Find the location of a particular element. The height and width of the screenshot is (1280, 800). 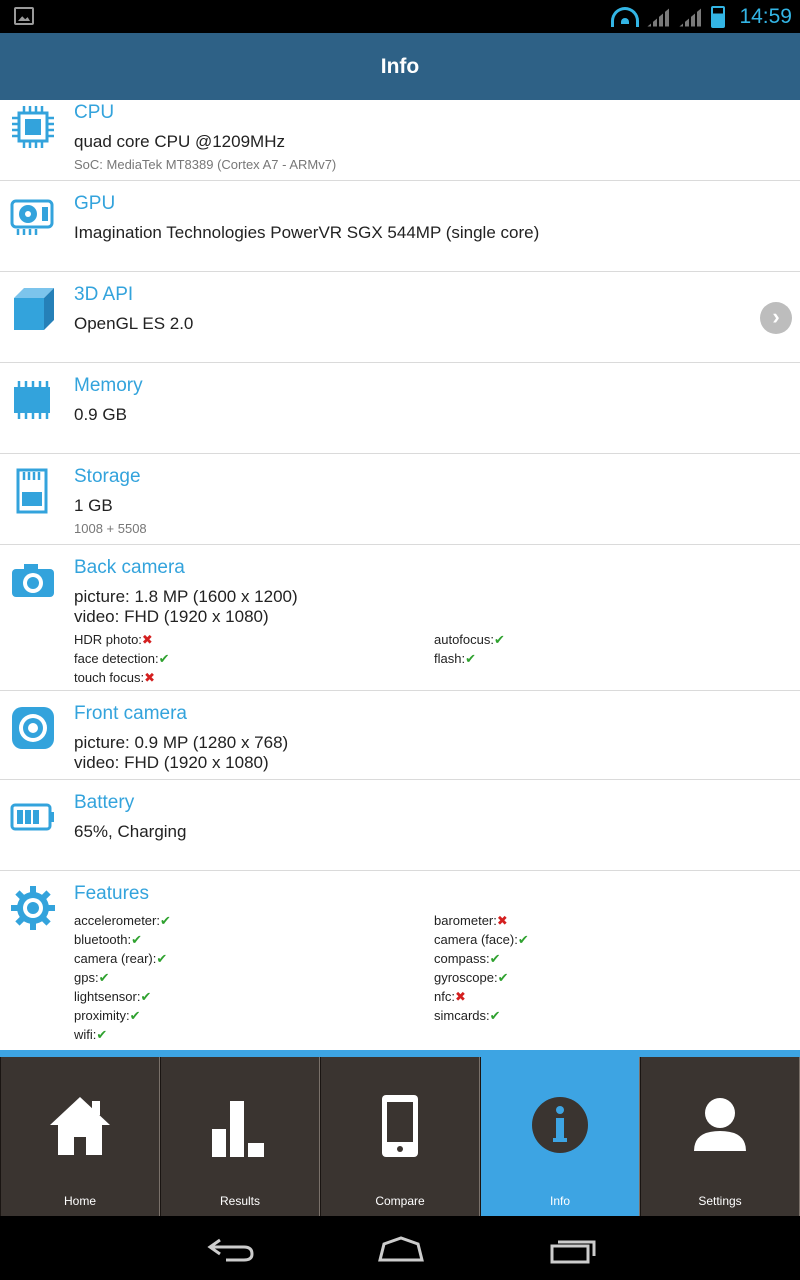

page-title: Info is located at coordinates (400, 66).